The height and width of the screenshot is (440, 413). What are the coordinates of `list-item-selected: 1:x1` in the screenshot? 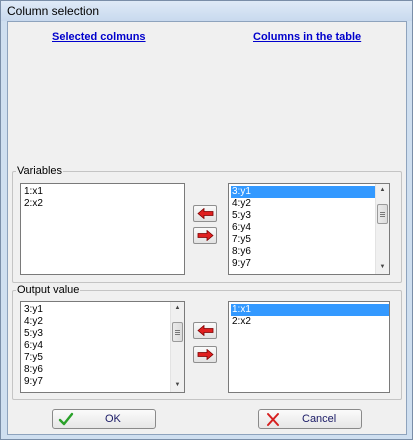 It's located at (310, 310).